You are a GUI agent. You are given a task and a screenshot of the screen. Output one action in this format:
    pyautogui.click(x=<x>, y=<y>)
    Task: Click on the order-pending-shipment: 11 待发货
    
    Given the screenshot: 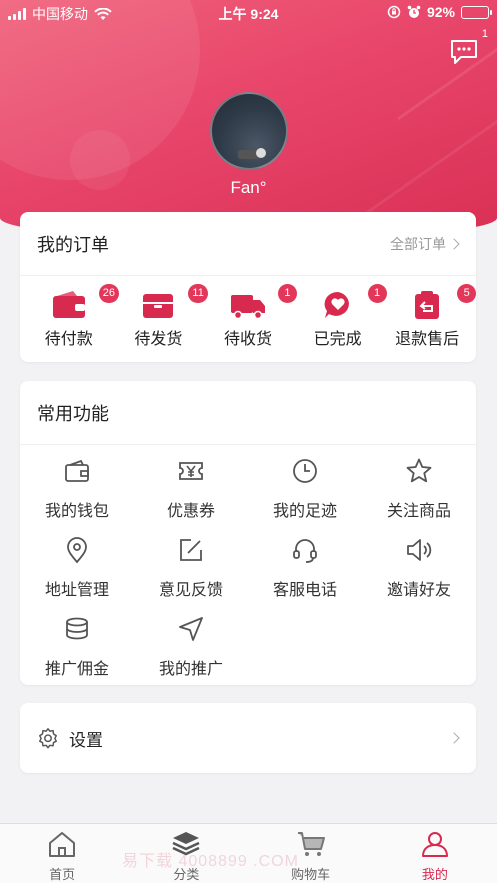 What is the action you would take?
    pyautogui.click(x=161, y=316)
    